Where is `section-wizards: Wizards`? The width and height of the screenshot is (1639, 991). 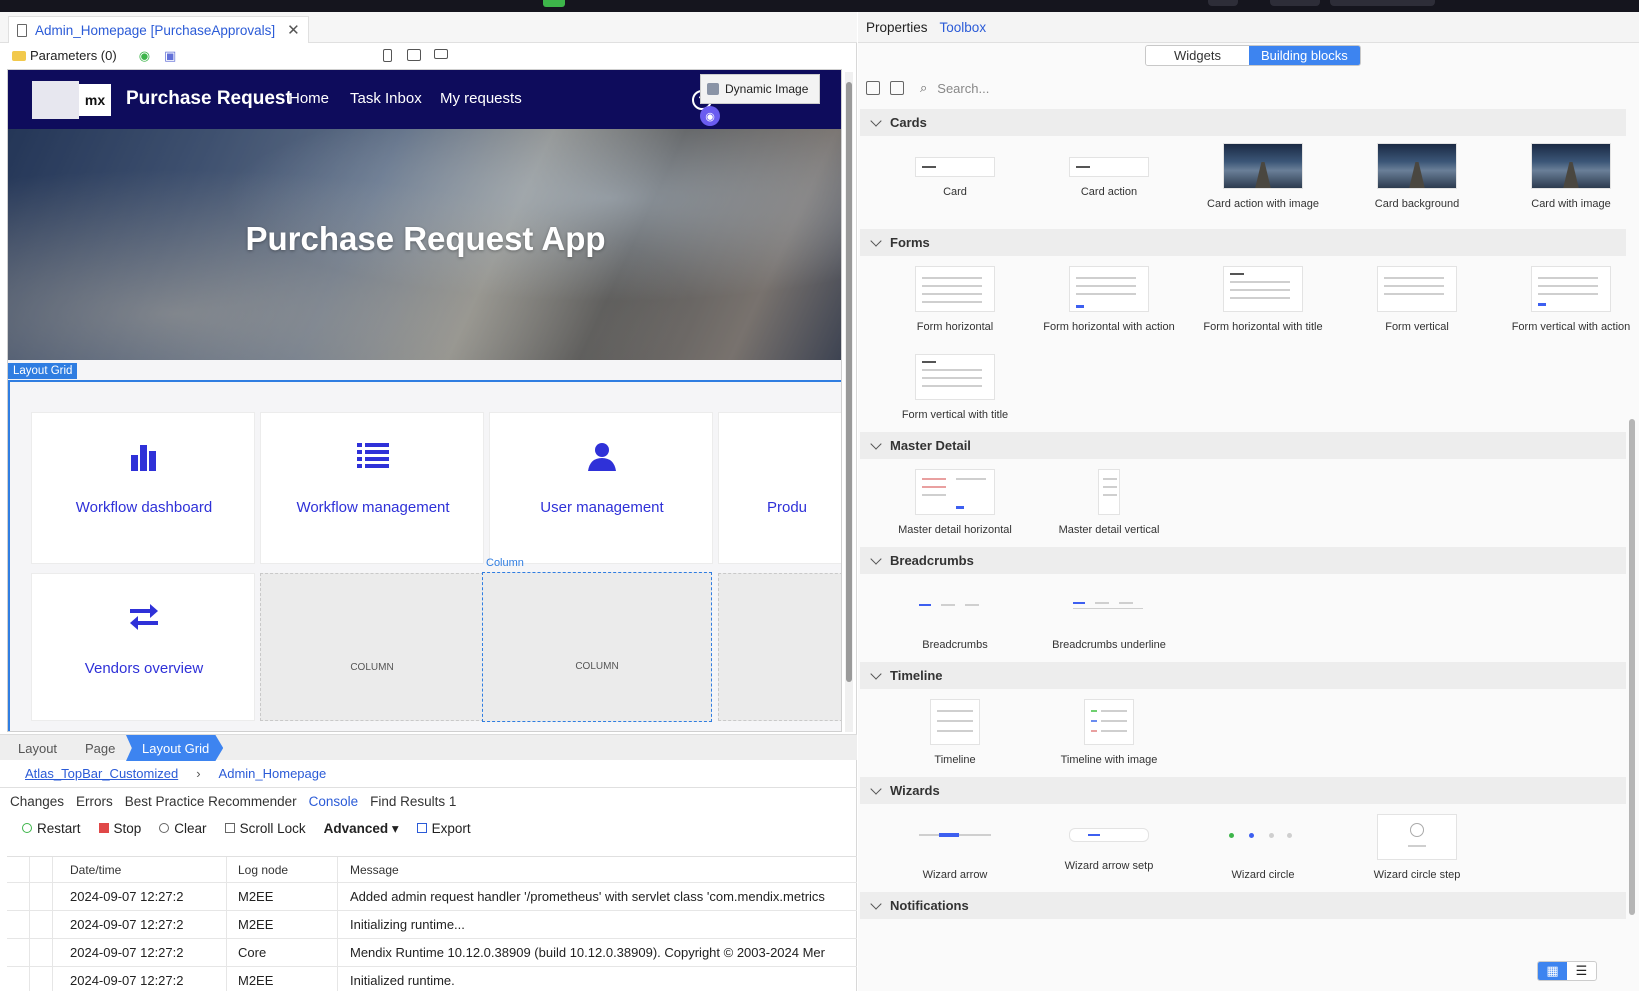
section-wizards: Wizards is located at coordinates (1243, 790).